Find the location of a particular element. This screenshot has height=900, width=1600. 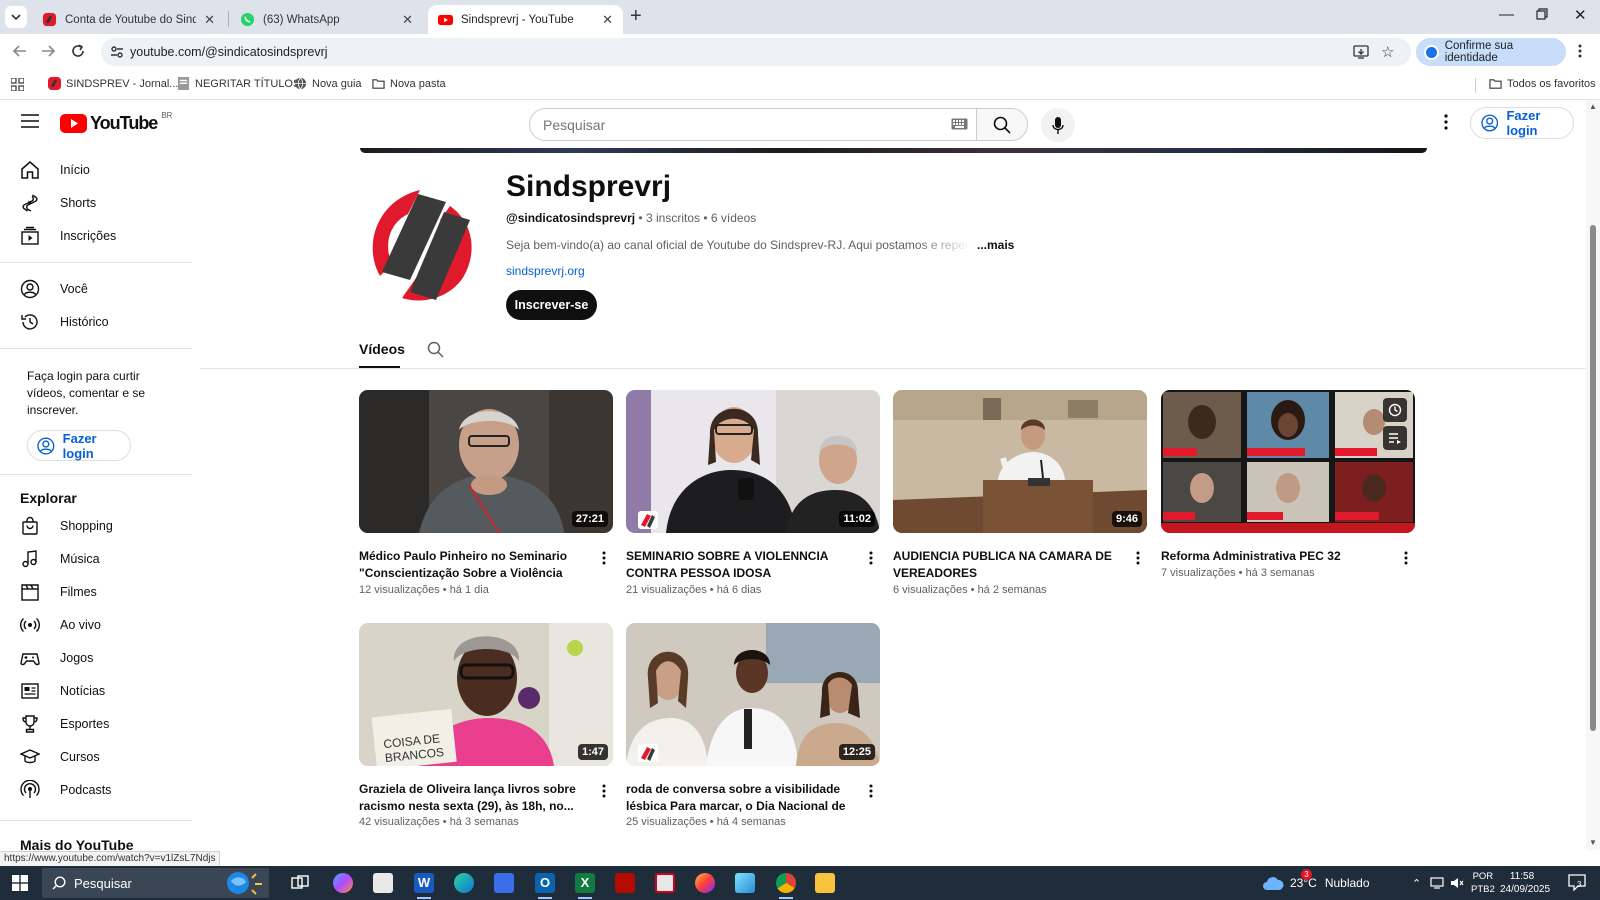

sidebar-item-podcasts: Podcasts is located at coordinates (95, 790).